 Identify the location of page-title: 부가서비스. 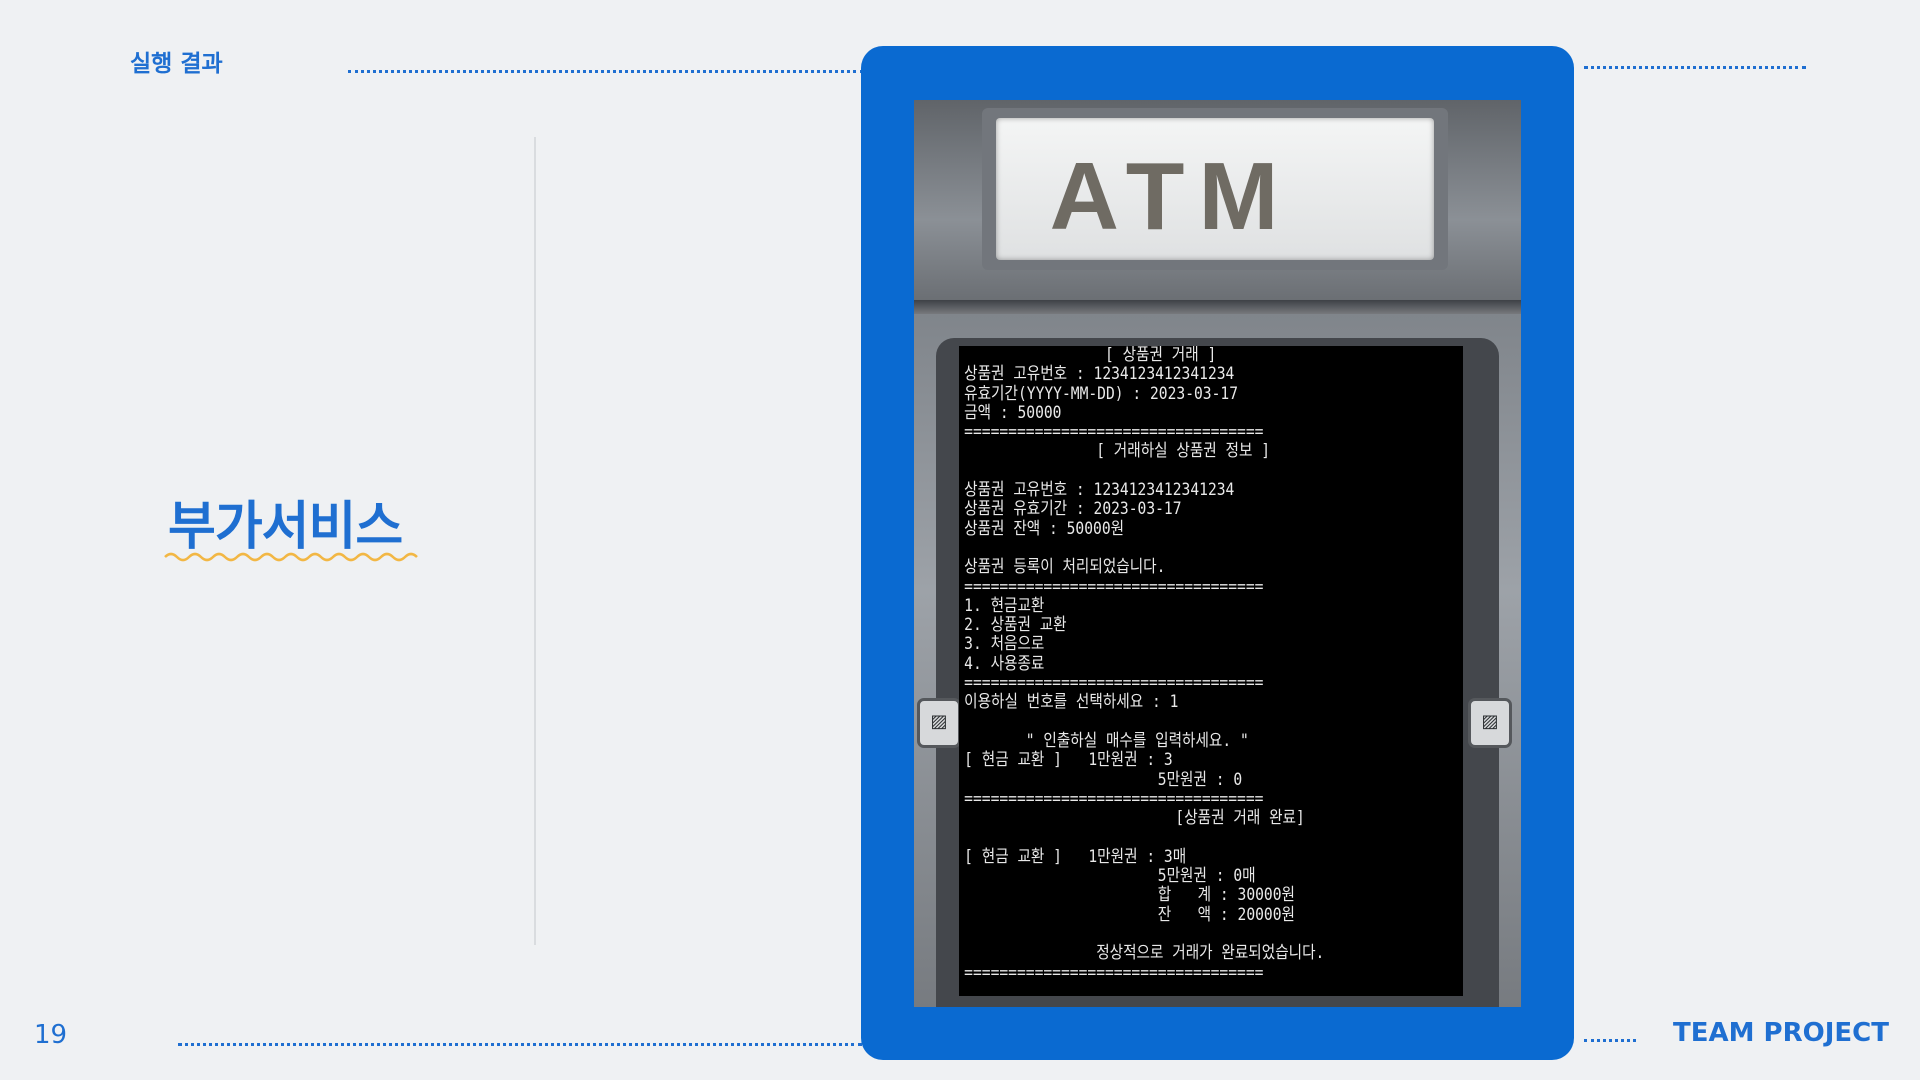
(285, 527).